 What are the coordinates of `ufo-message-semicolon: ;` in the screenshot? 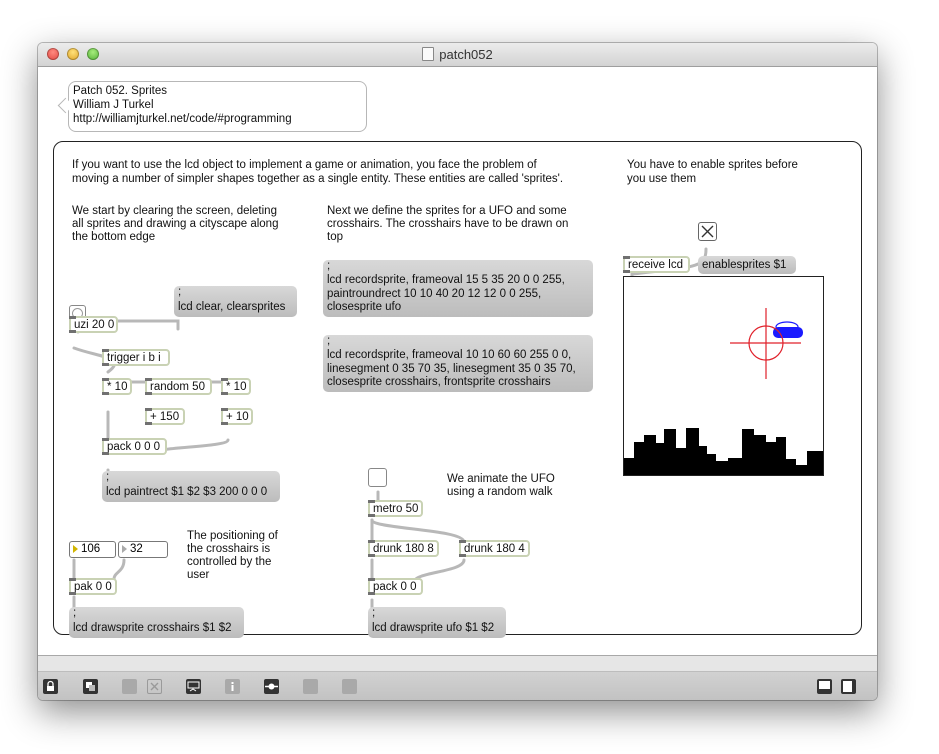 It's located at (329, 266).